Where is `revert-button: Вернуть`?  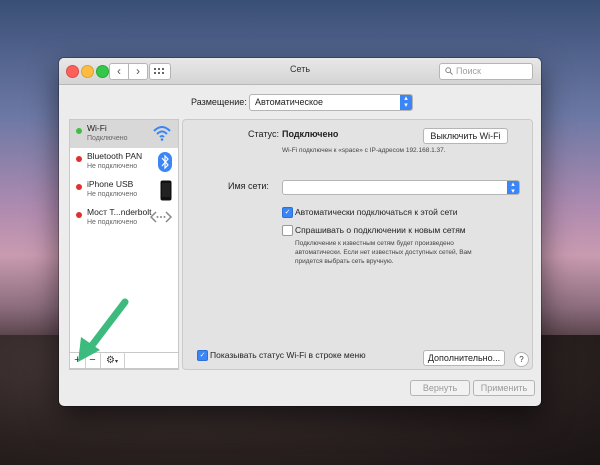 revert-button: Вернуть is located at coordinates (440, 388).